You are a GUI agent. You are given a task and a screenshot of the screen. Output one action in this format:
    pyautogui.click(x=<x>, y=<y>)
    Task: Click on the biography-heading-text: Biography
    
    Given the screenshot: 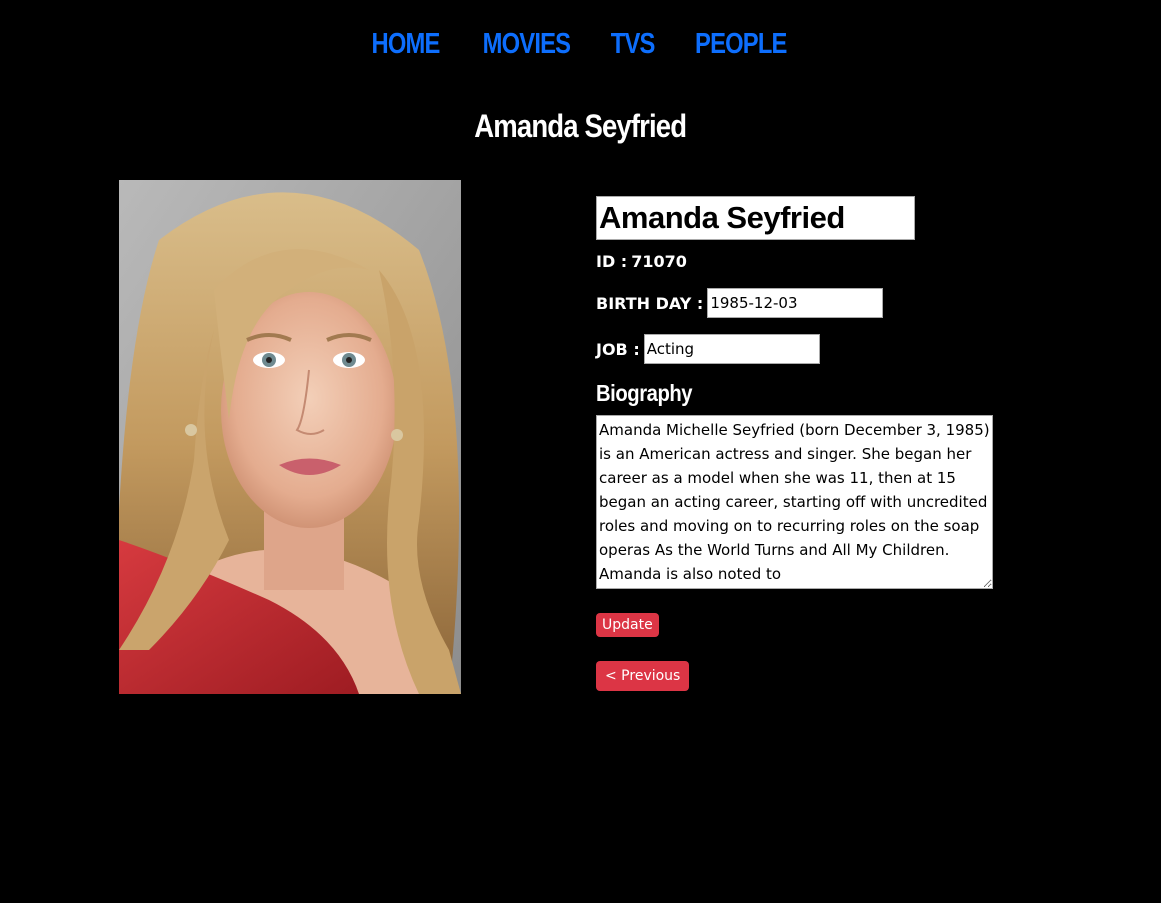 What is the action you would take?
    pyautogui.click(x=644, y=393)
    